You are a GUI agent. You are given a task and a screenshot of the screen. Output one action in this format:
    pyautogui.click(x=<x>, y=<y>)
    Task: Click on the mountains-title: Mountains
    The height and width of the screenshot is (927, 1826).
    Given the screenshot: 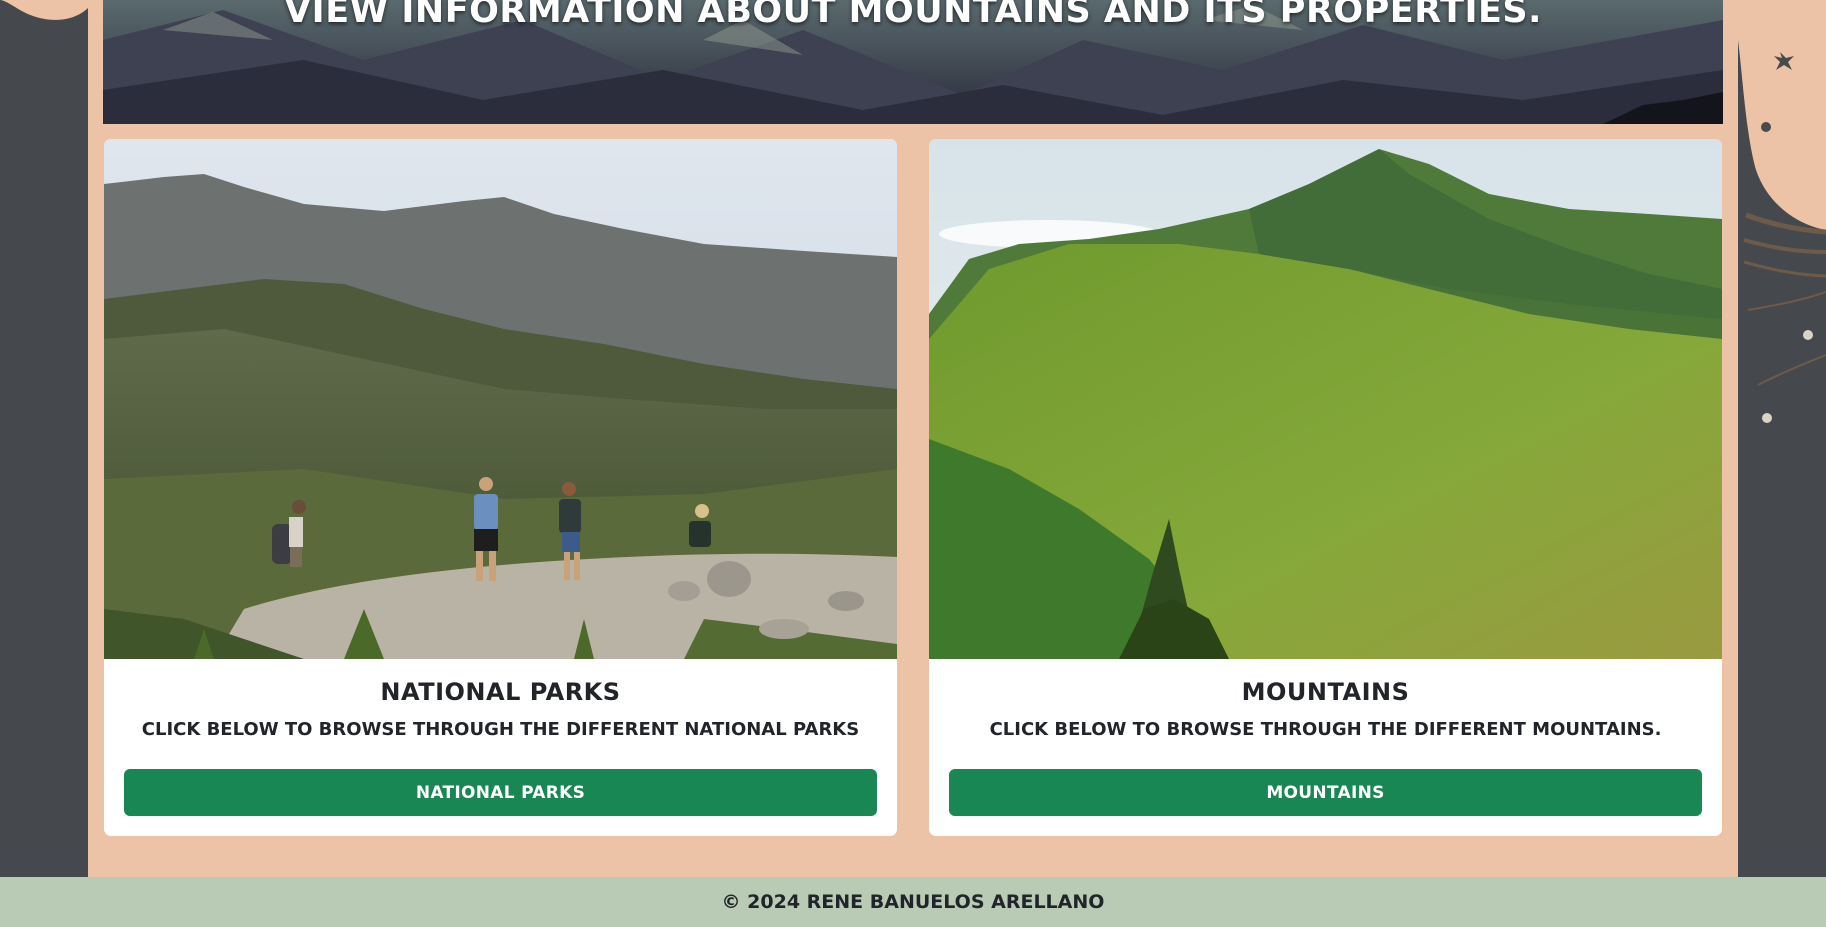 What is the action you would take?
    pyautogui.click(x=1325, y=692)
    